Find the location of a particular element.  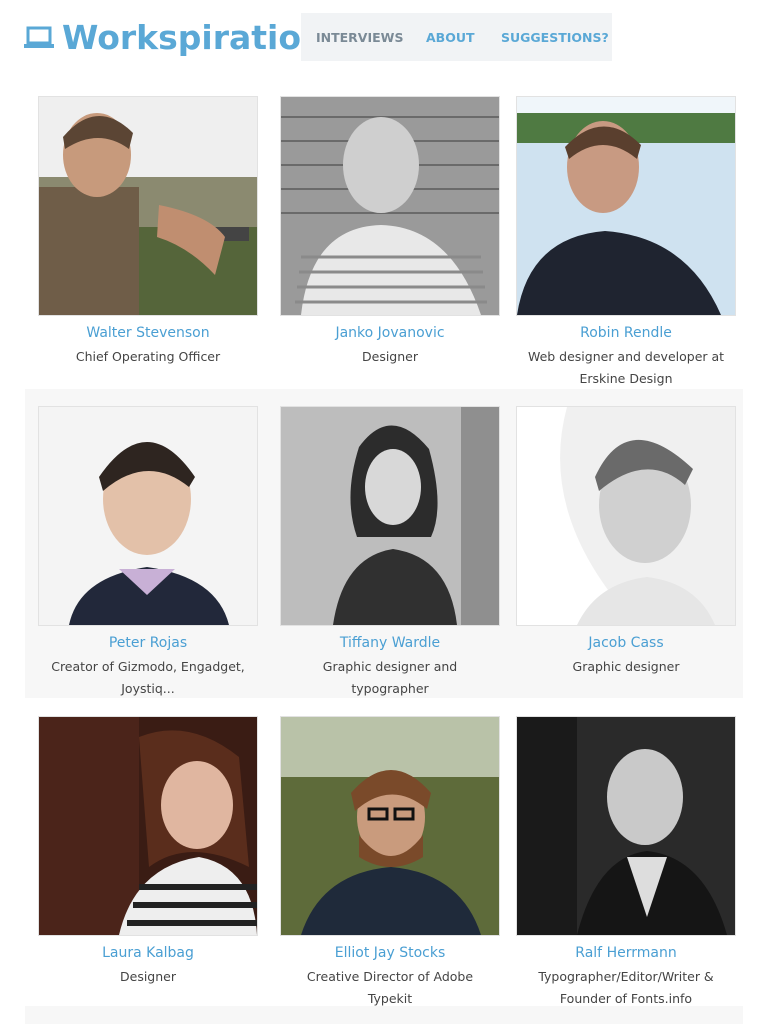

person-name: Elliot Jay Stocks is located at coordinates (390, 953).